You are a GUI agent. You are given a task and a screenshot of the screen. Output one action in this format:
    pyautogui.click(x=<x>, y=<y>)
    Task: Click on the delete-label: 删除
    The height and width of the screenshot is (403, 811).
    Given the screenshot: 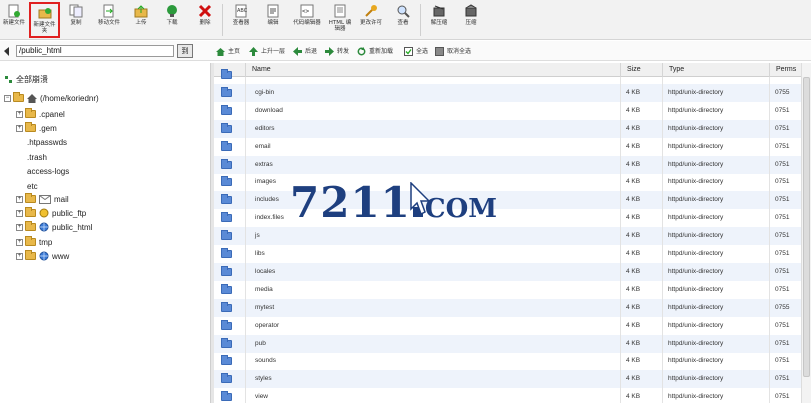 What is the action you would take?
    pyautogui.click(x=205, y=23)
    